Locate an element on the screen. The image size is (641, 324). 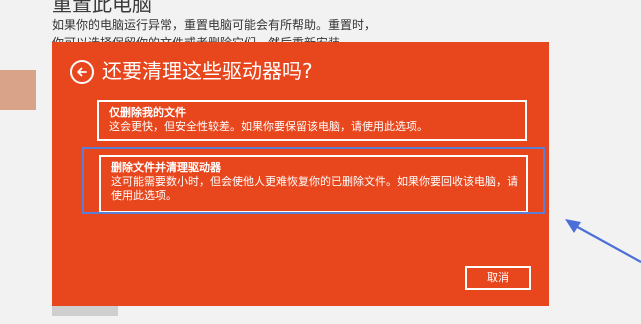
back-arrow-icon is located at coordinates (82, 72).